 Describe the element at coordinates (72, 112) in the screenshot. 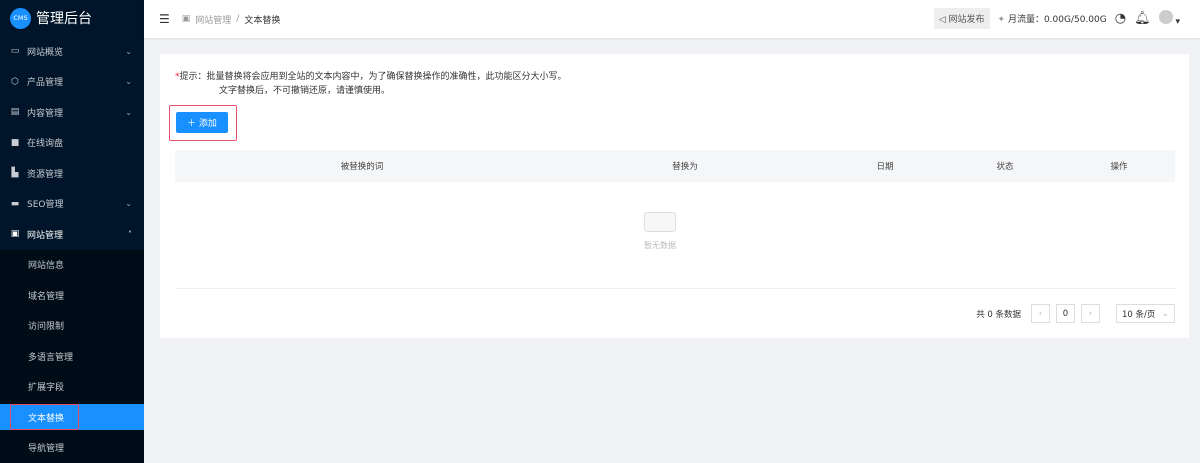

I see `sidebar-item-content: ▤ 内容管理 ⌄` at that location.